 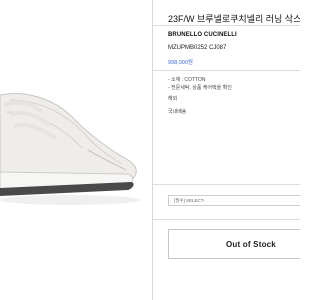 I want to click on material-info: - 소재 : COTTON, so click(x=187, y=80).